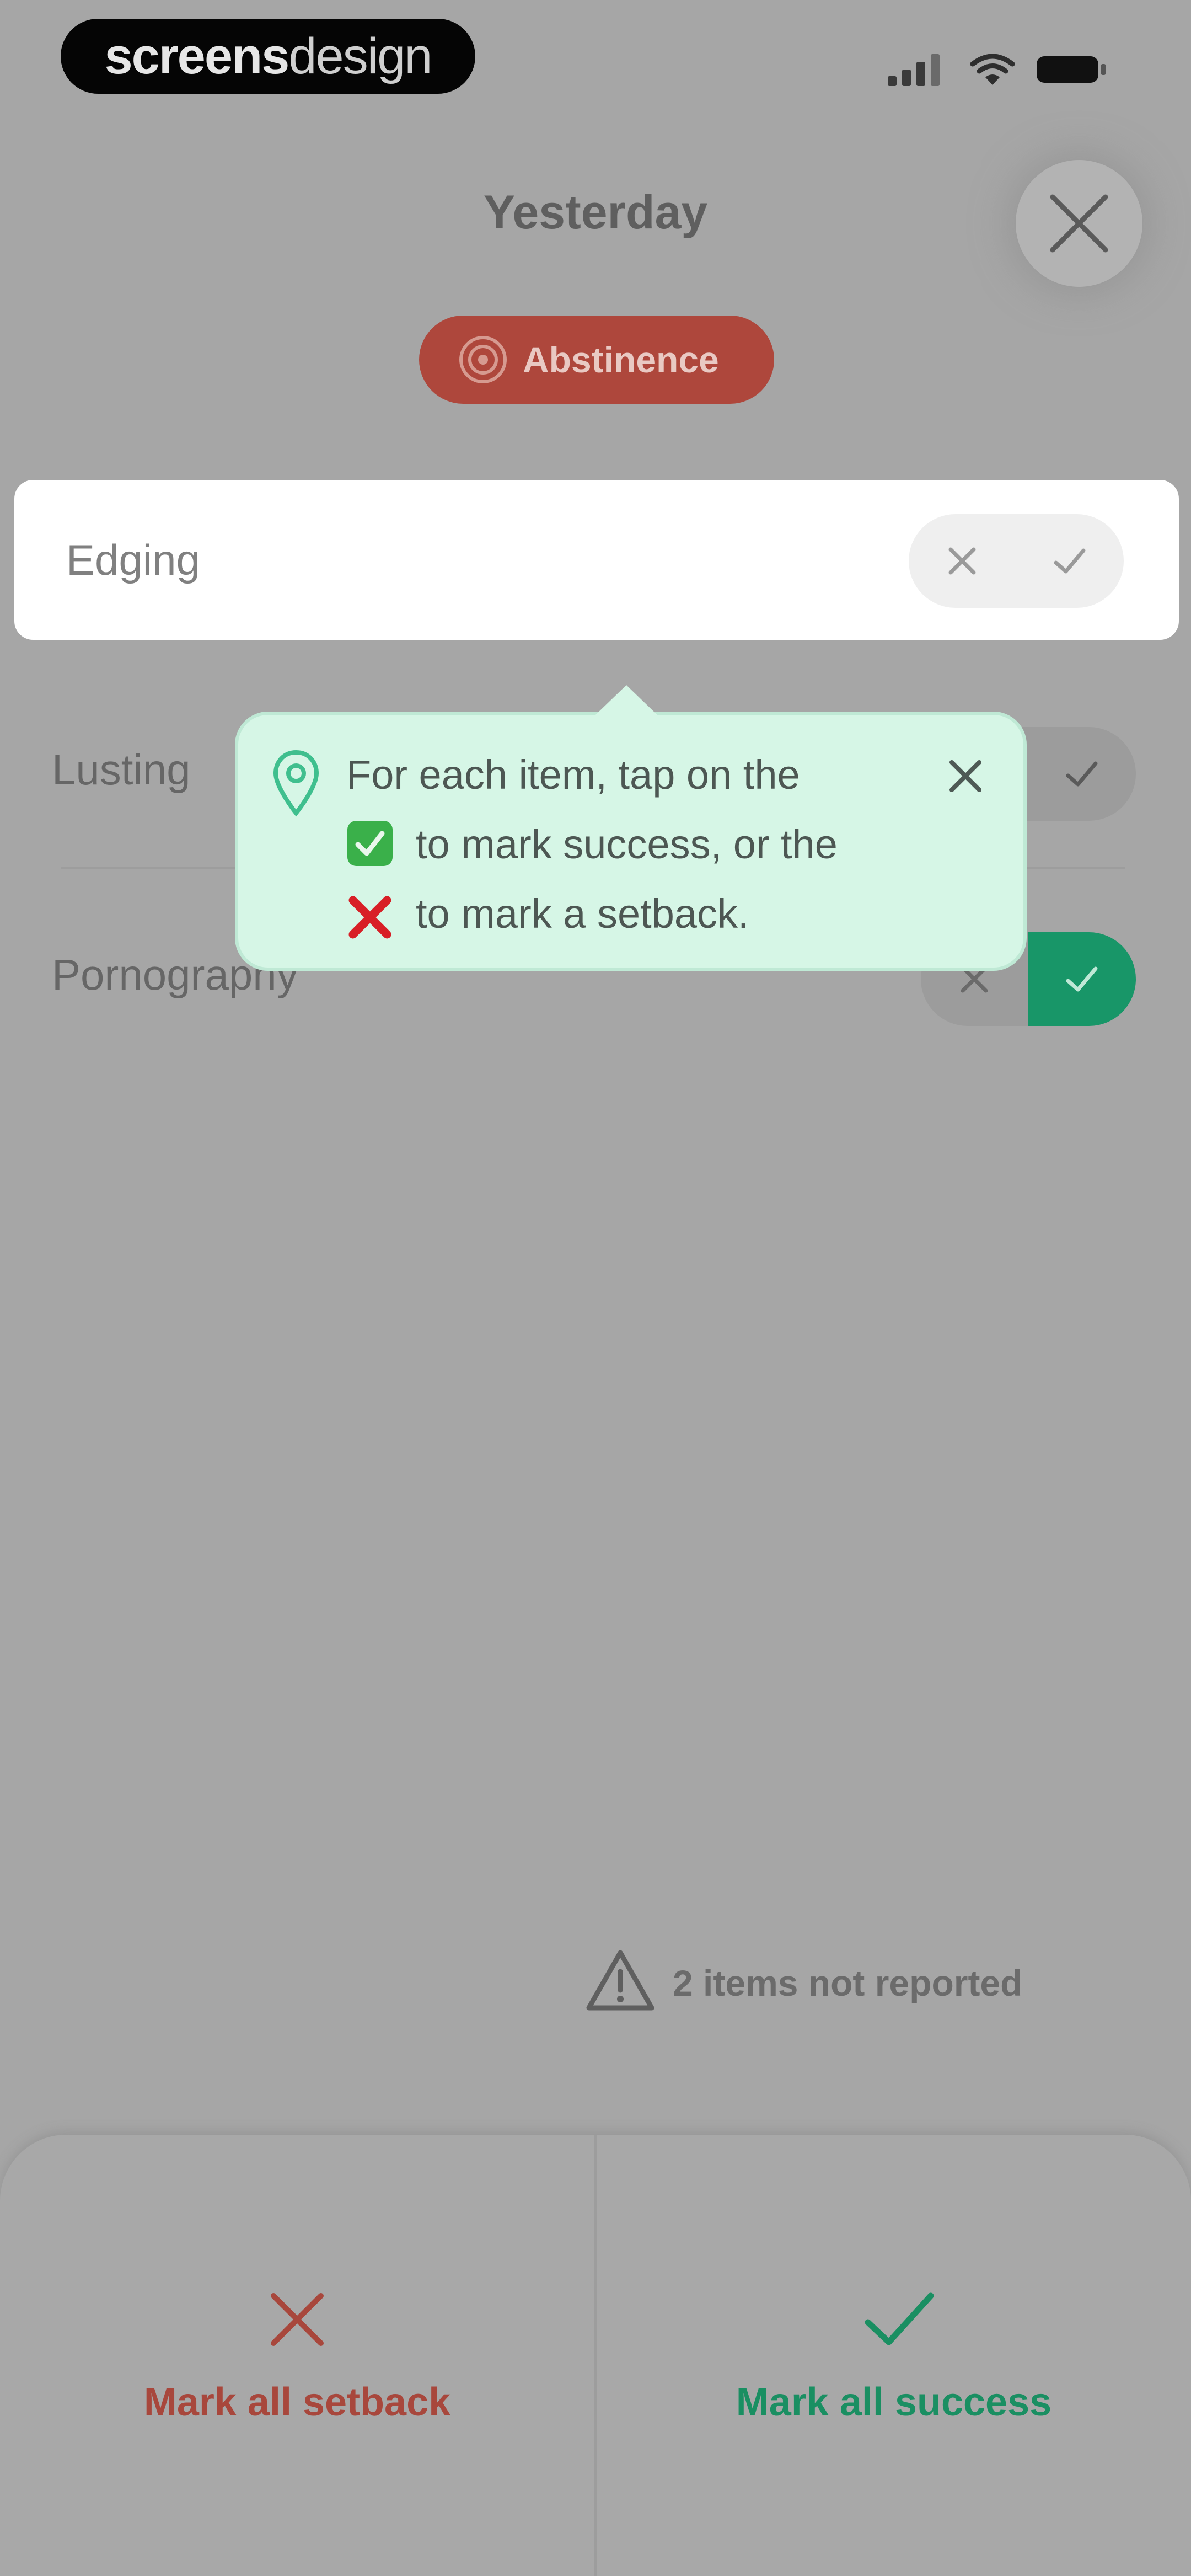  I want to click on category-chip: Abstinence, so click(596, 360).